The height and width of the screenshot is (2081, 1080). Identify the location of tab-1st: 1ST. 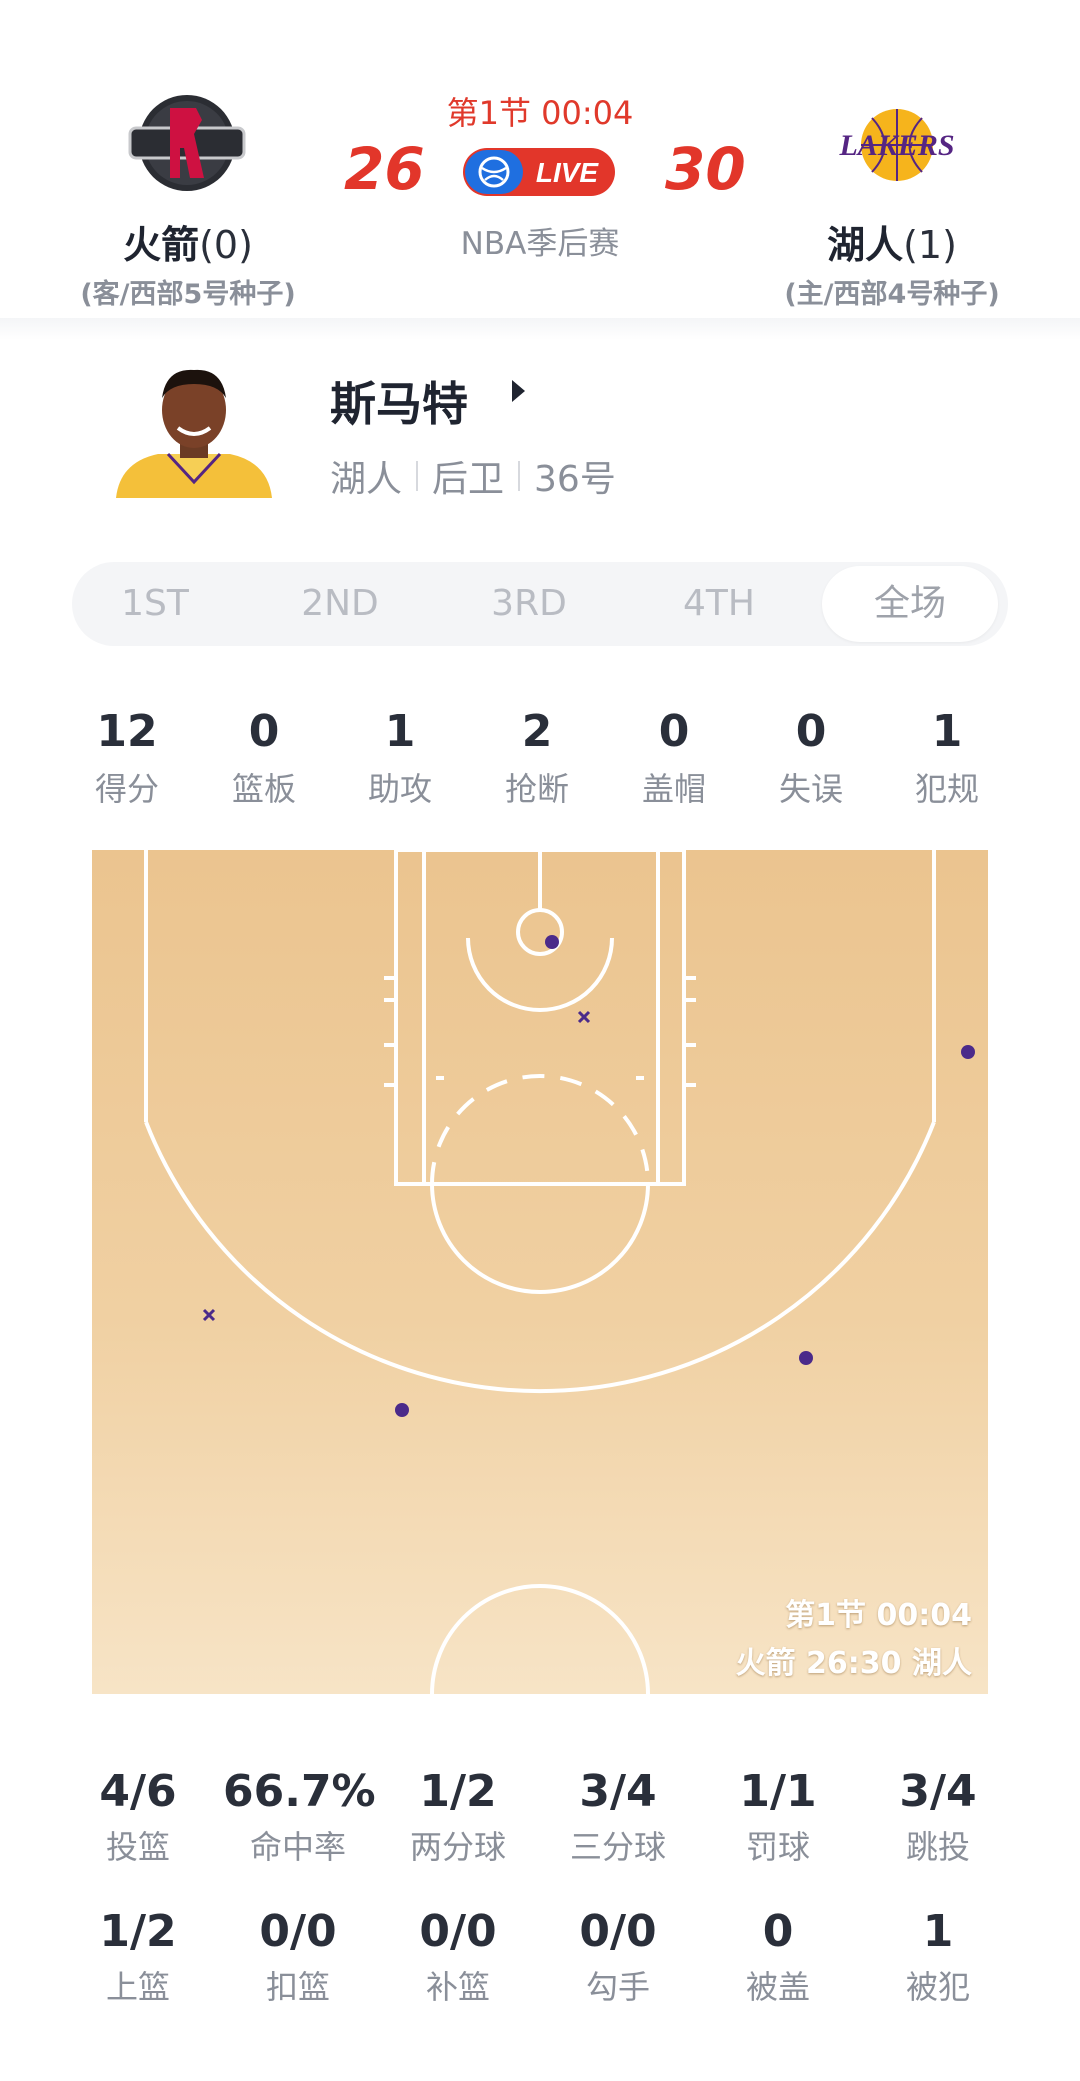
(155, 604).